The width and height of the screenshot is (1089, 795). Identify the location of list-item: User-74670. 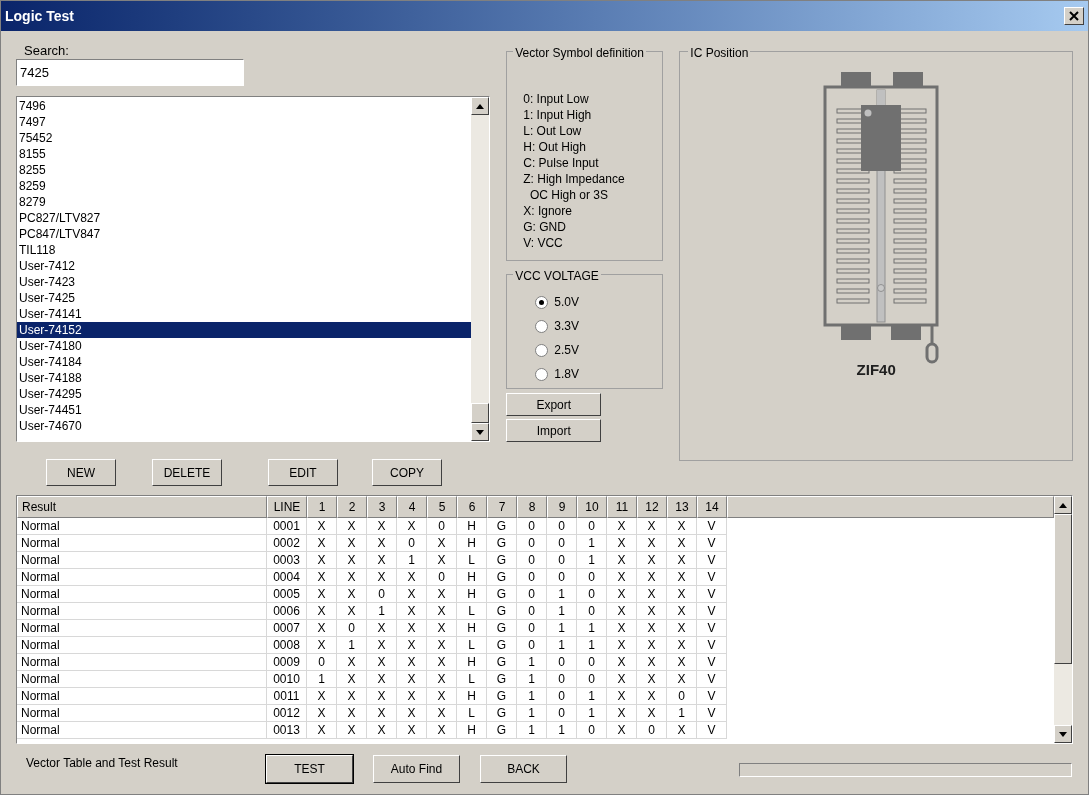
(244, 426).